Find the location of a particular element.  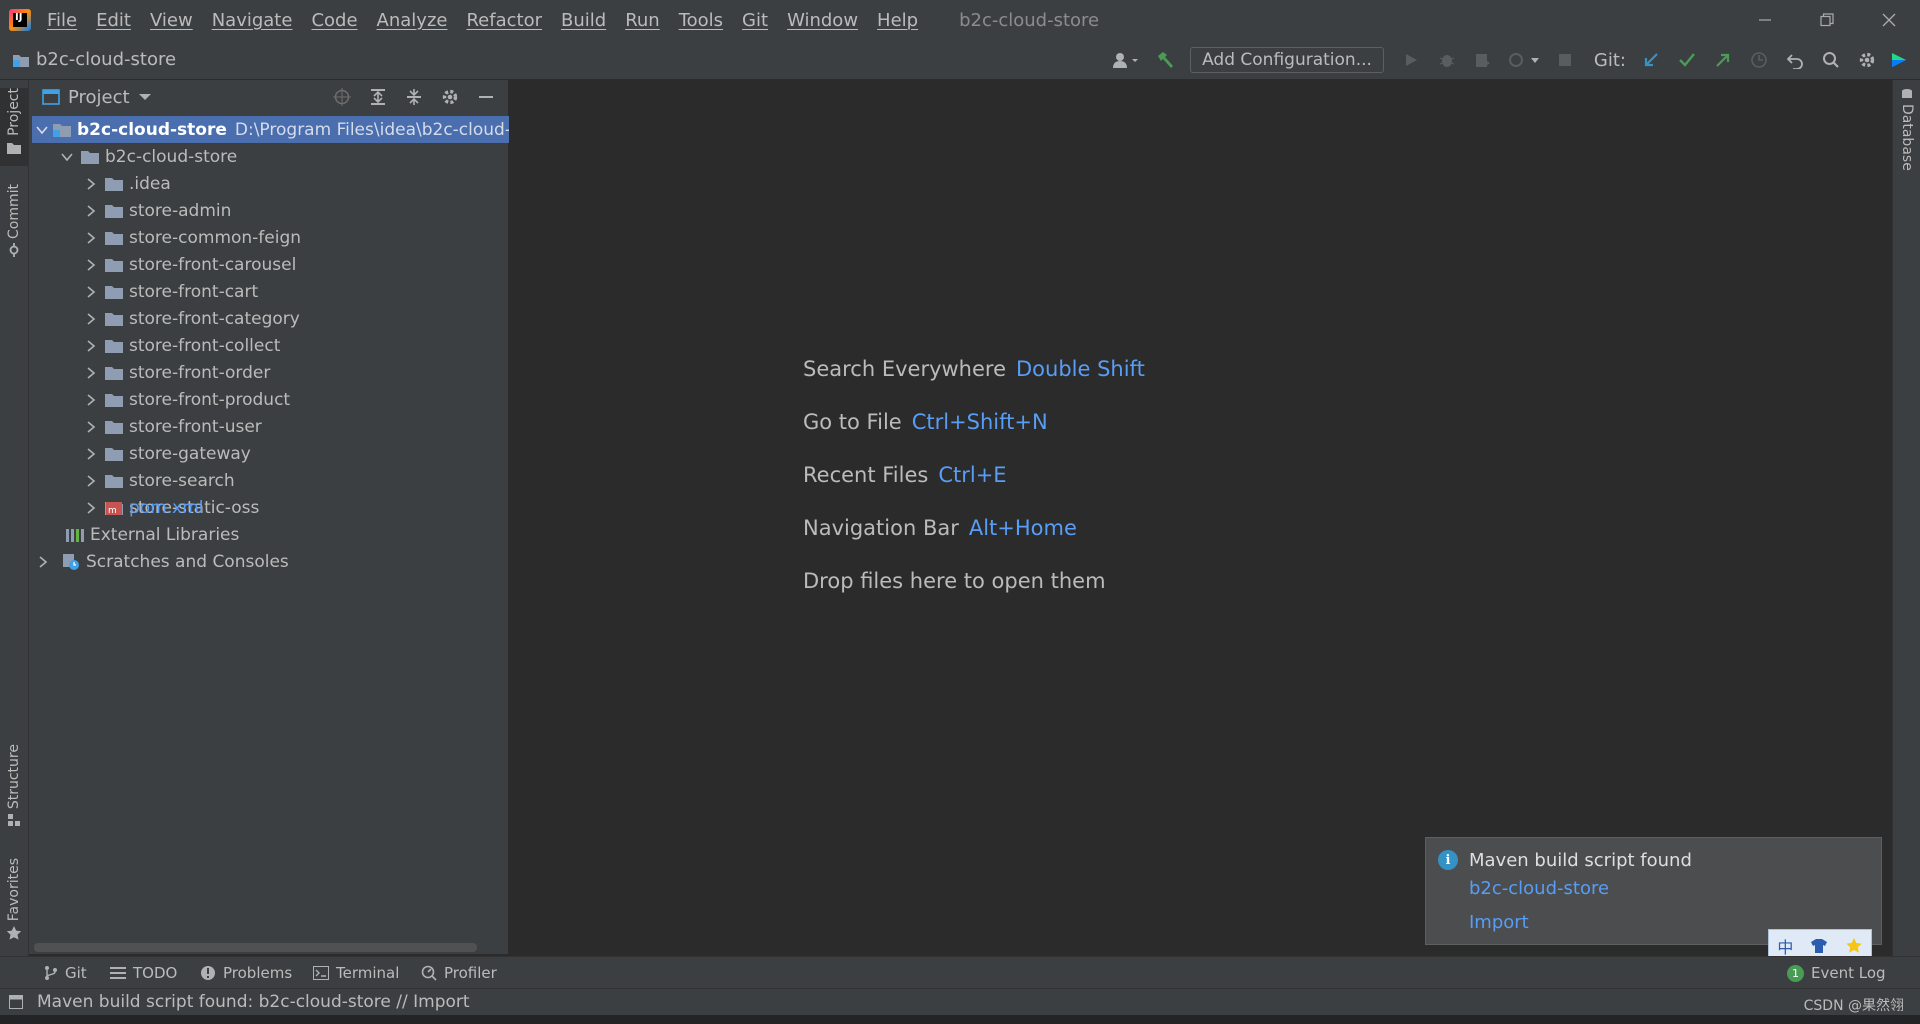

tree-folder-row: store-search is located at coordinates (158, 480).